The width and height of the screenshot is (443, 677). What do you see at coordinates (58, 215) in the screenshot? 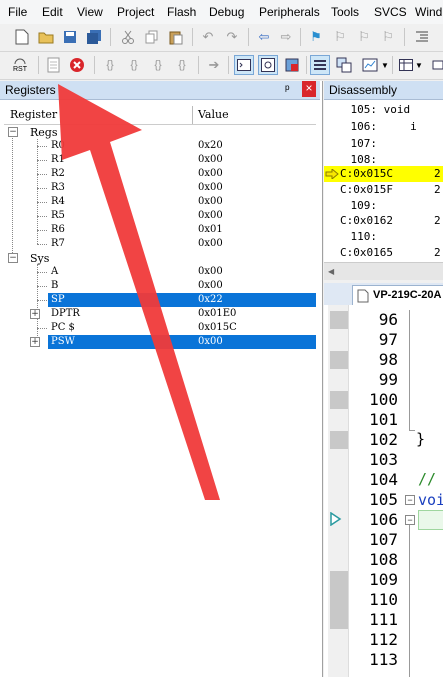
I see `register-name: R5` at bounding box center [58, 215].